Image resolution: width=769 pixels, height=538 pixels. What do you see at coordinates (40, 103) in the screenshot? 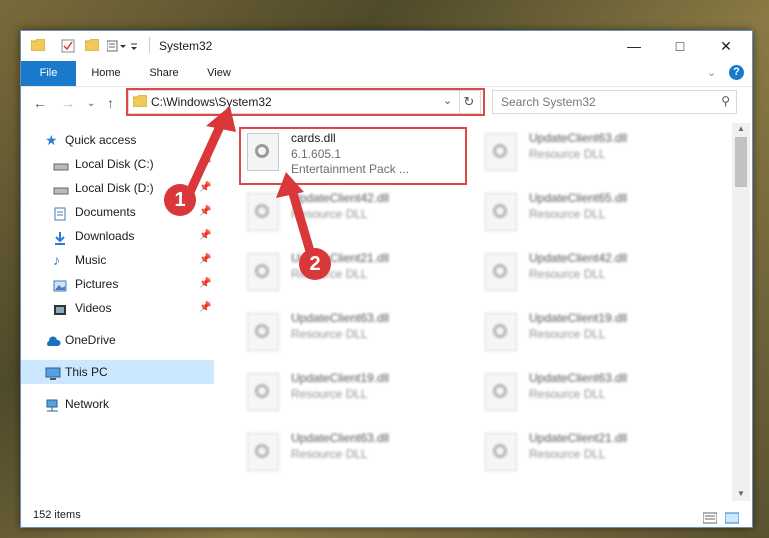
I see `back-arrow-icon: ←` at bounding box center [40, 103].